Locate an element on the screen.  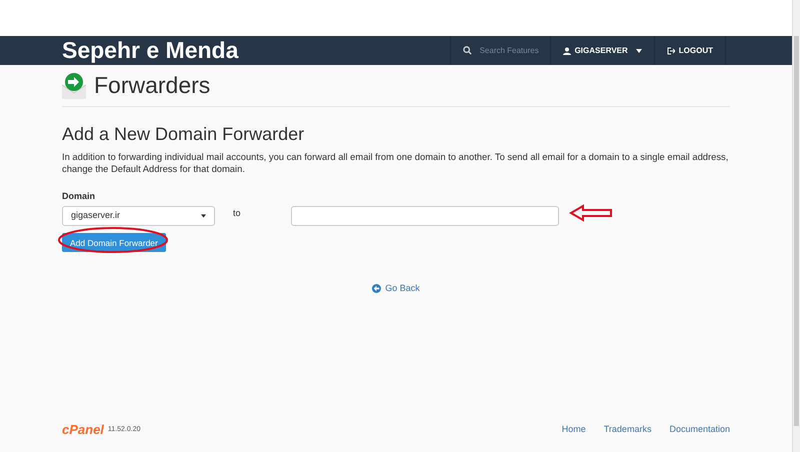
description-text: In addition to forwarding individual mail accounts, you can forward all email from one domain to another. To send all email for a domain to a single email address, change the Default Address for that domain. is located at coordinates (396, 163).